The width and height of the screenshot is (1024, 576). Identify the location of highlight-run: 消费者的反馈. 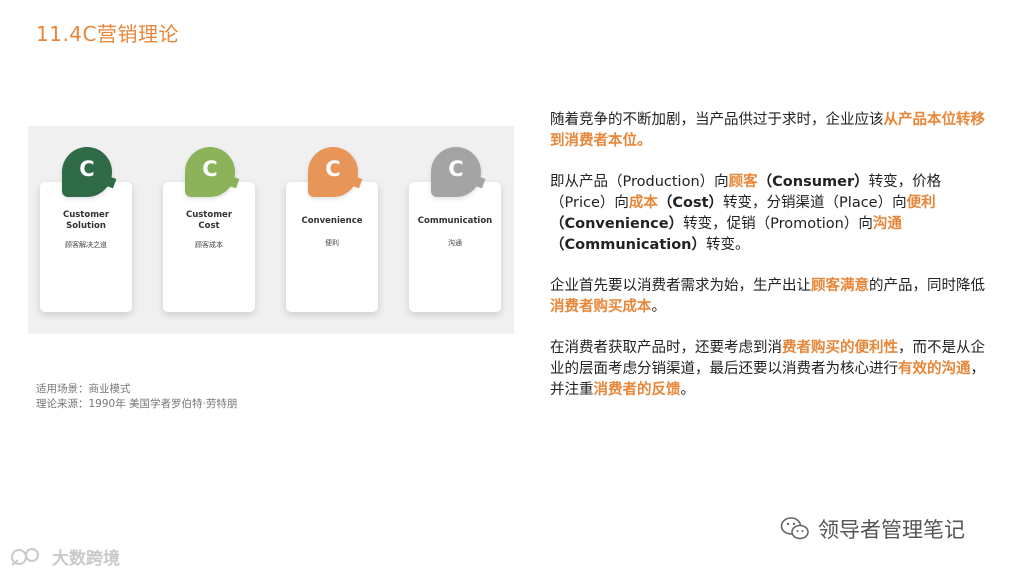
(637, 390).